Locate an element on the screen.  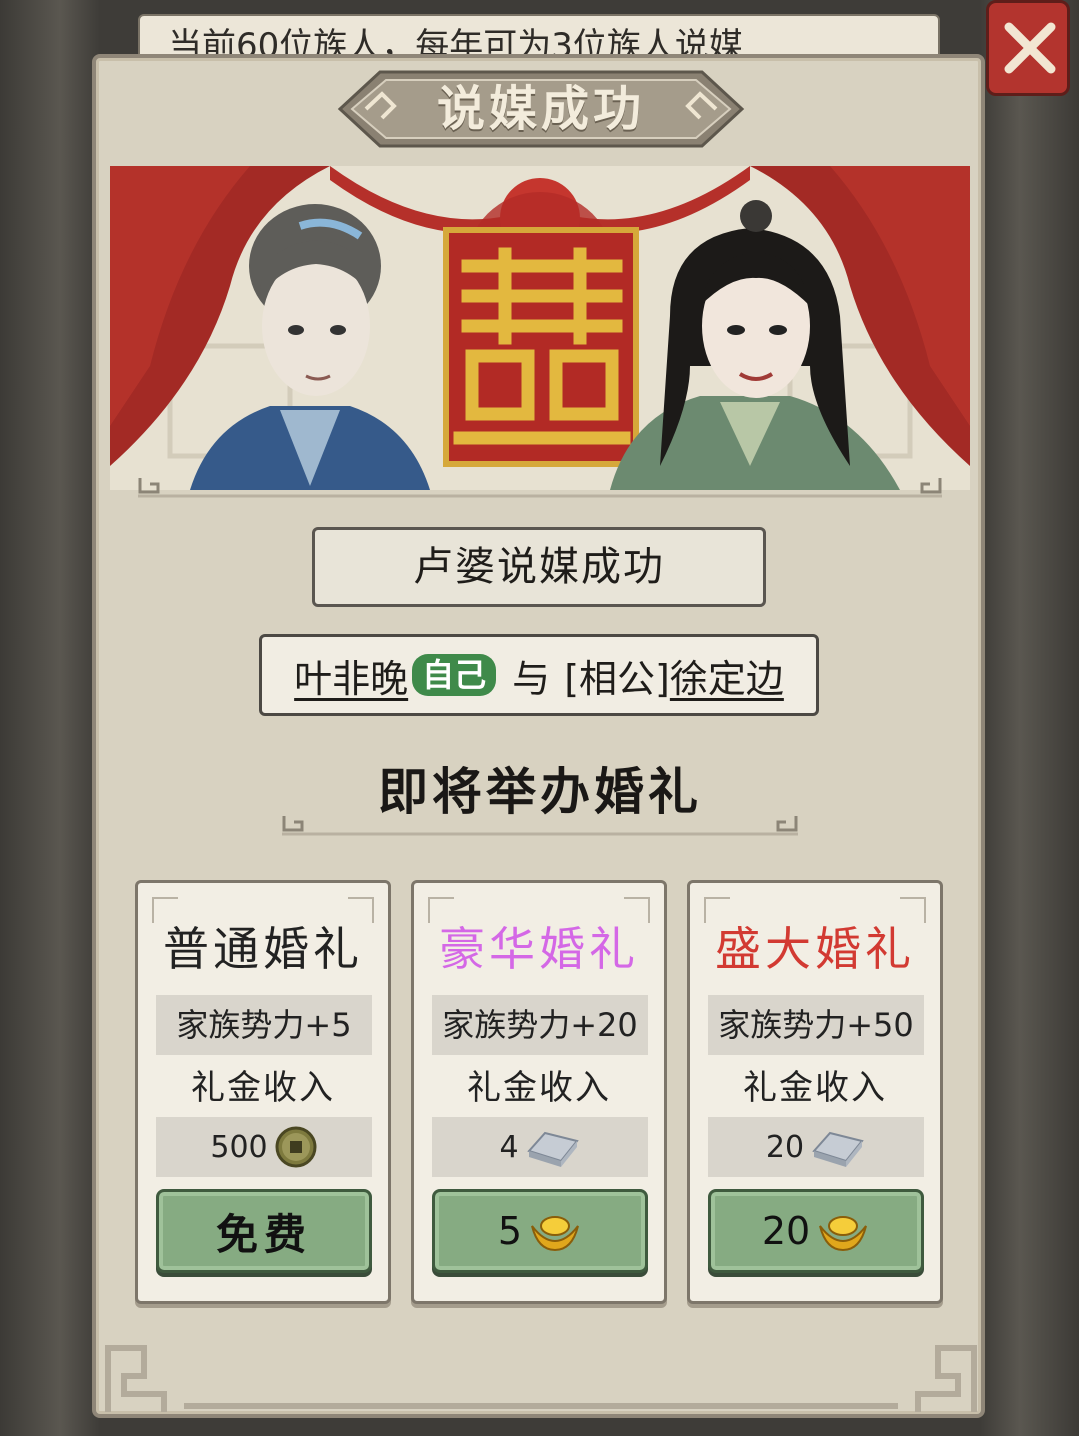
cost-label: 5 is located at coordinates (510, 1231).